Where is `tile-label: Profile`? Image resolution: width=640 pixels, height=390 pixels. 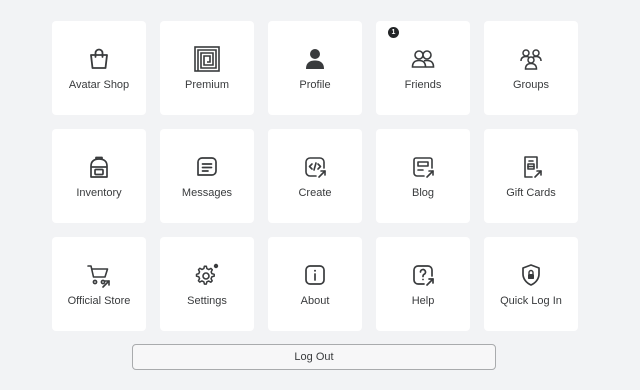
tile-label: Profile is located at coordinates (315, 85).